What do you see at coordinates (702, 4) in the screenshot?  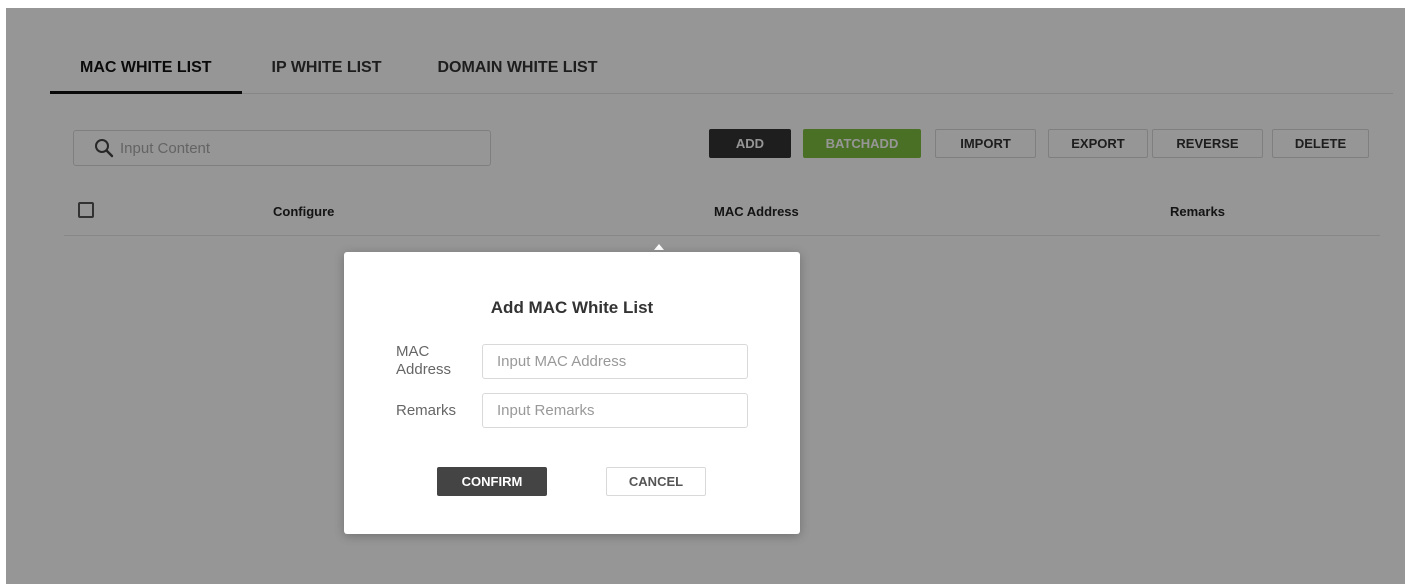 I see `top-edge` at bounding box center [702, 4].